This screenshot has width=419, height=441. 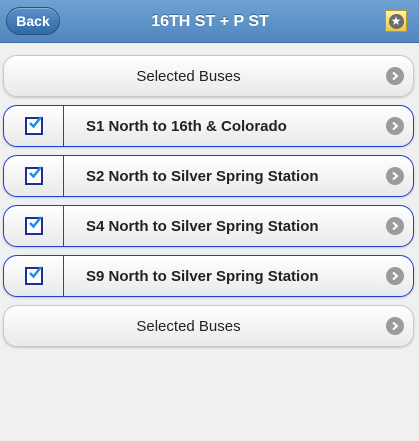 I want to click on route-item-s4: S4 North to Silver Spring Station, so click(x=208, y=226).